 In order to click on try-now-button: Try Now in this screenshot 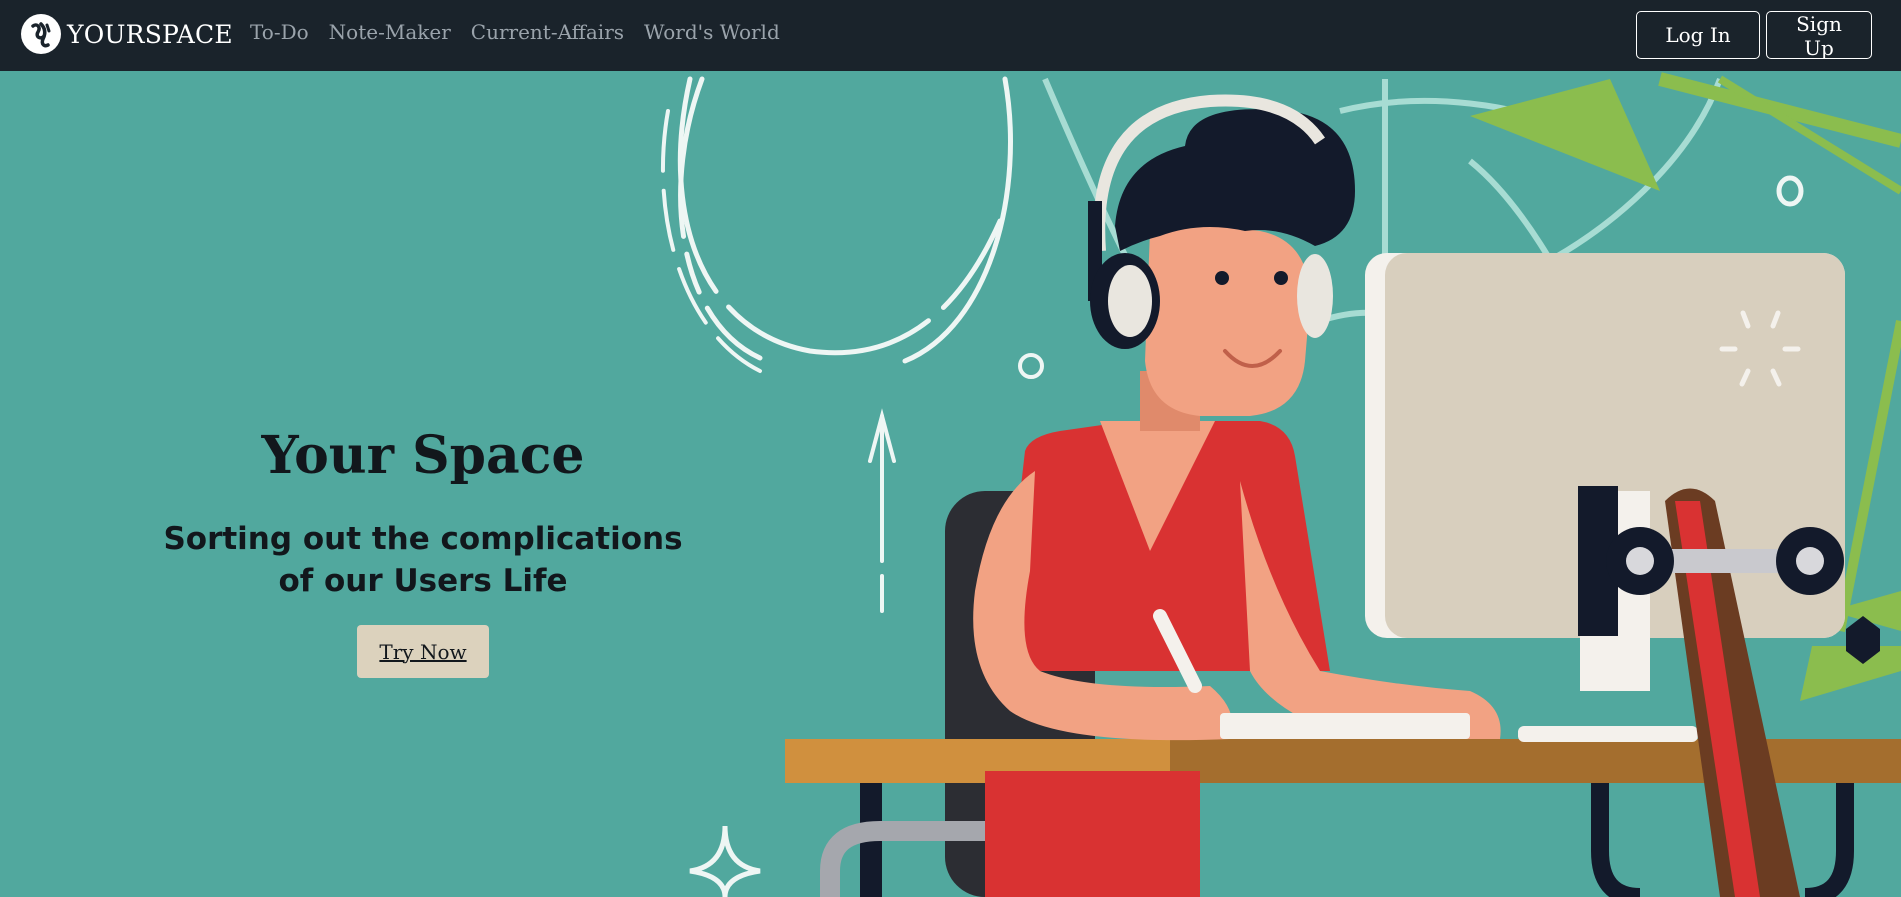, I will do `click(423, 651)`.